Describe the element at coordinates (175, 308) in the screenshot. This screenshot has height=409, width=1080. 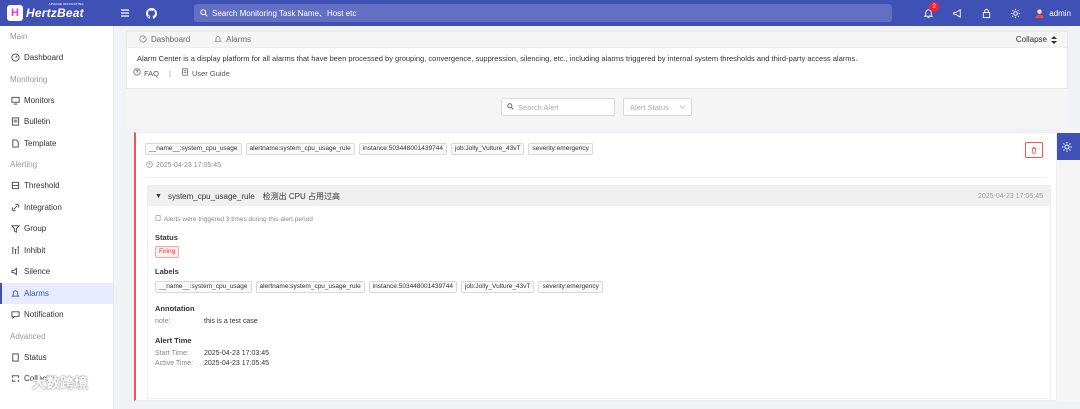
I see `annotation-title: Annotation` at that location.